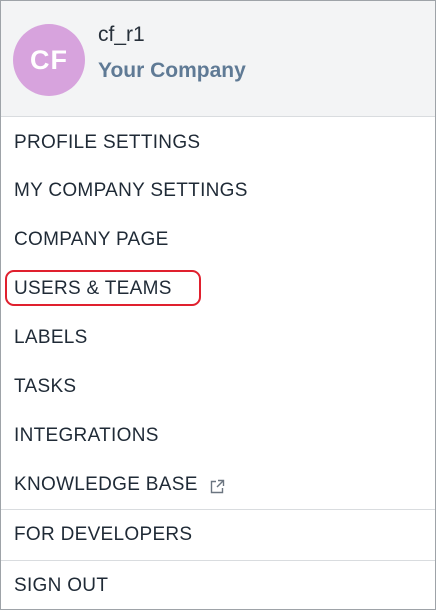 Image resolution: width=436 pixels, height=610 pixels. What do you see at coordinates (218, 586) in the screenshot?
I see `menu-item-sign-out: SIGN OUT` at bounding box center [218, 586].